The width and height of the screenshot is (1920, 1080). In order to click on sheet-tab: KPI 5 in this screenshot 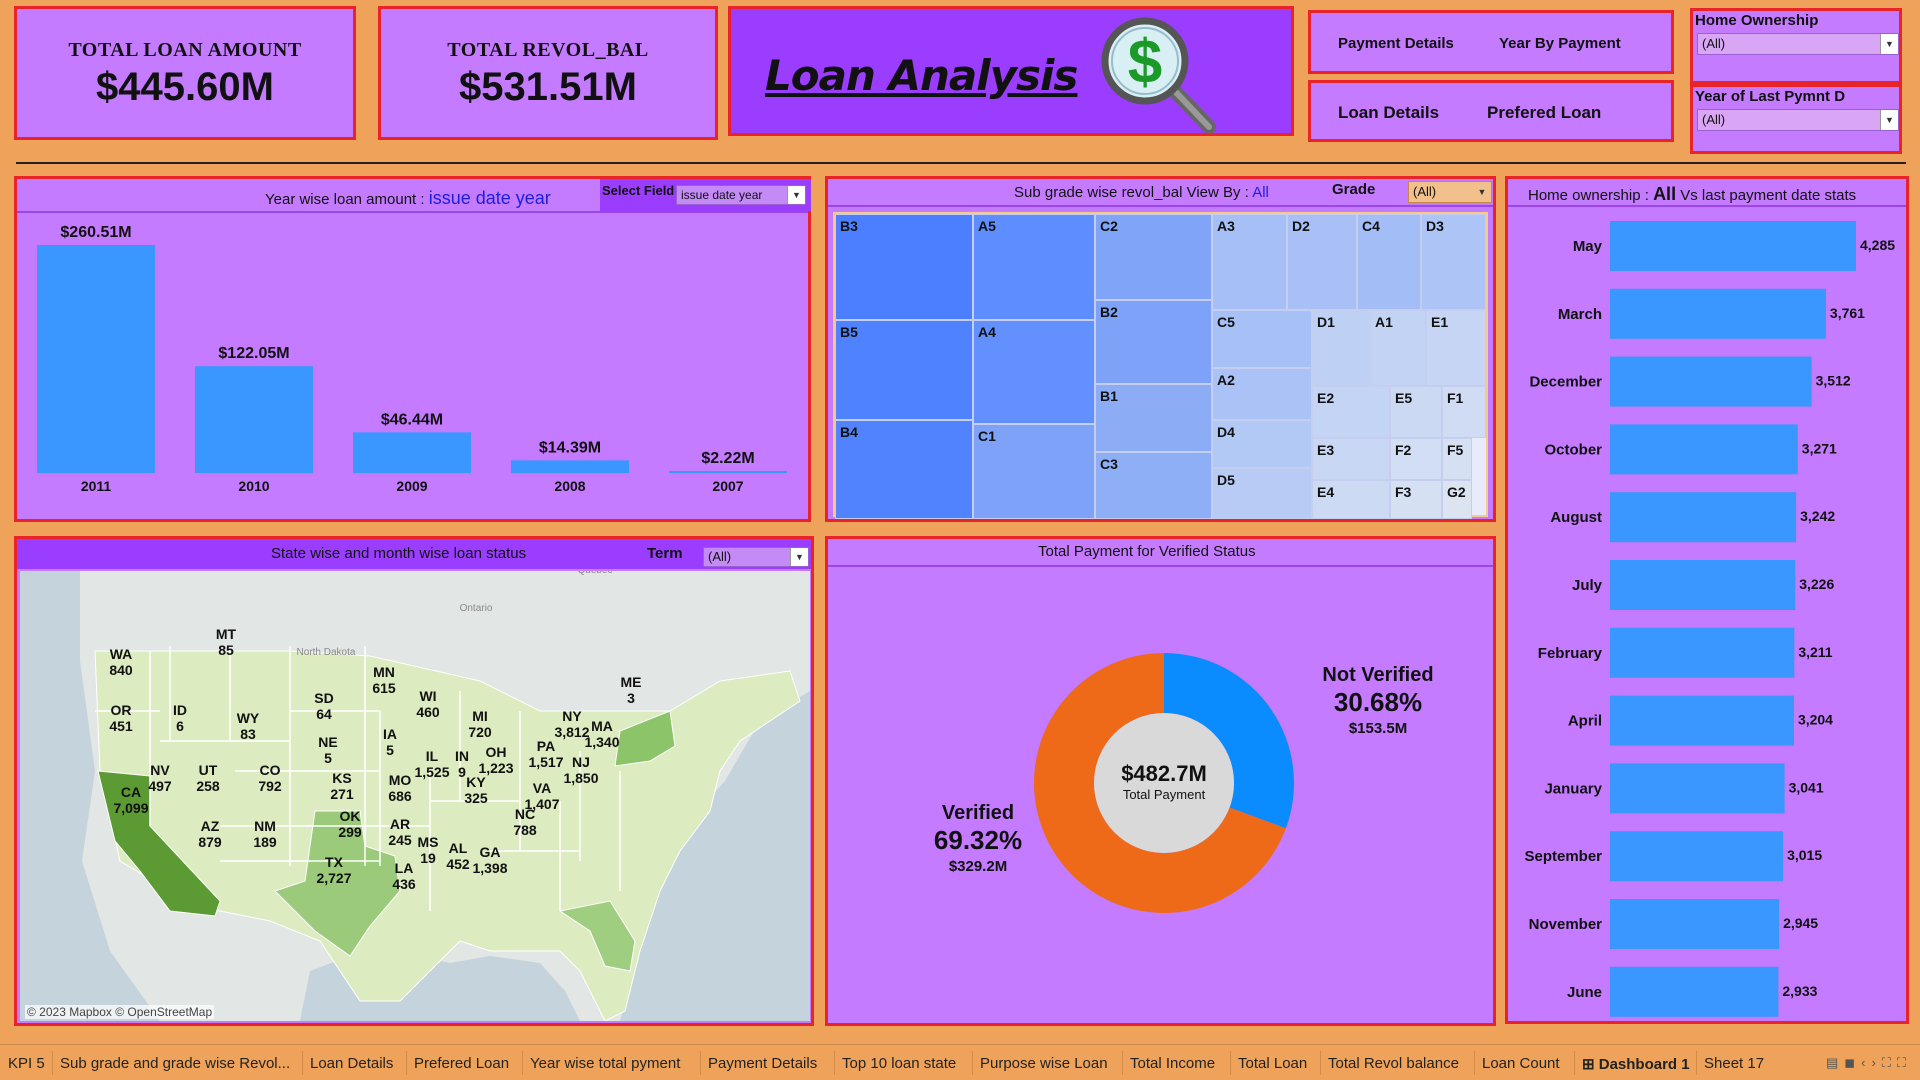, I will do `click(26, 1063)`.